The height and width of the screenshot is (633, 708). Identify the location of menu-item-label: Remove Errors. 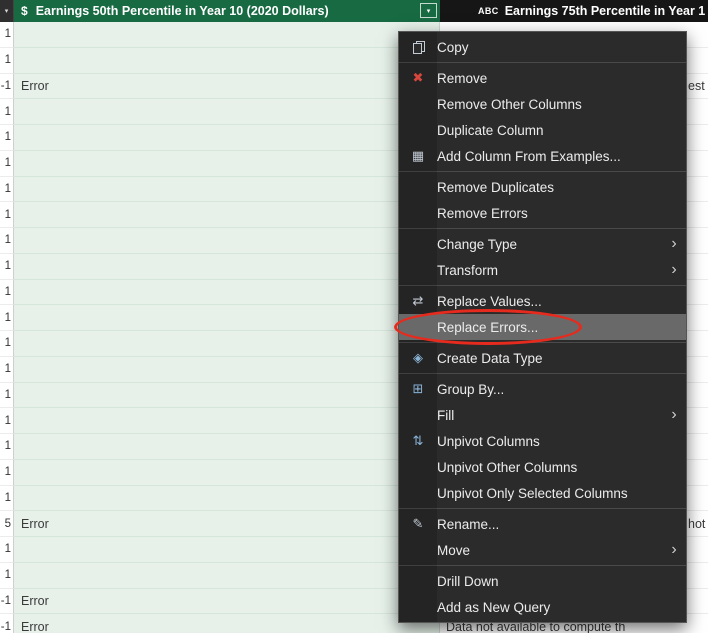
(482, 213).